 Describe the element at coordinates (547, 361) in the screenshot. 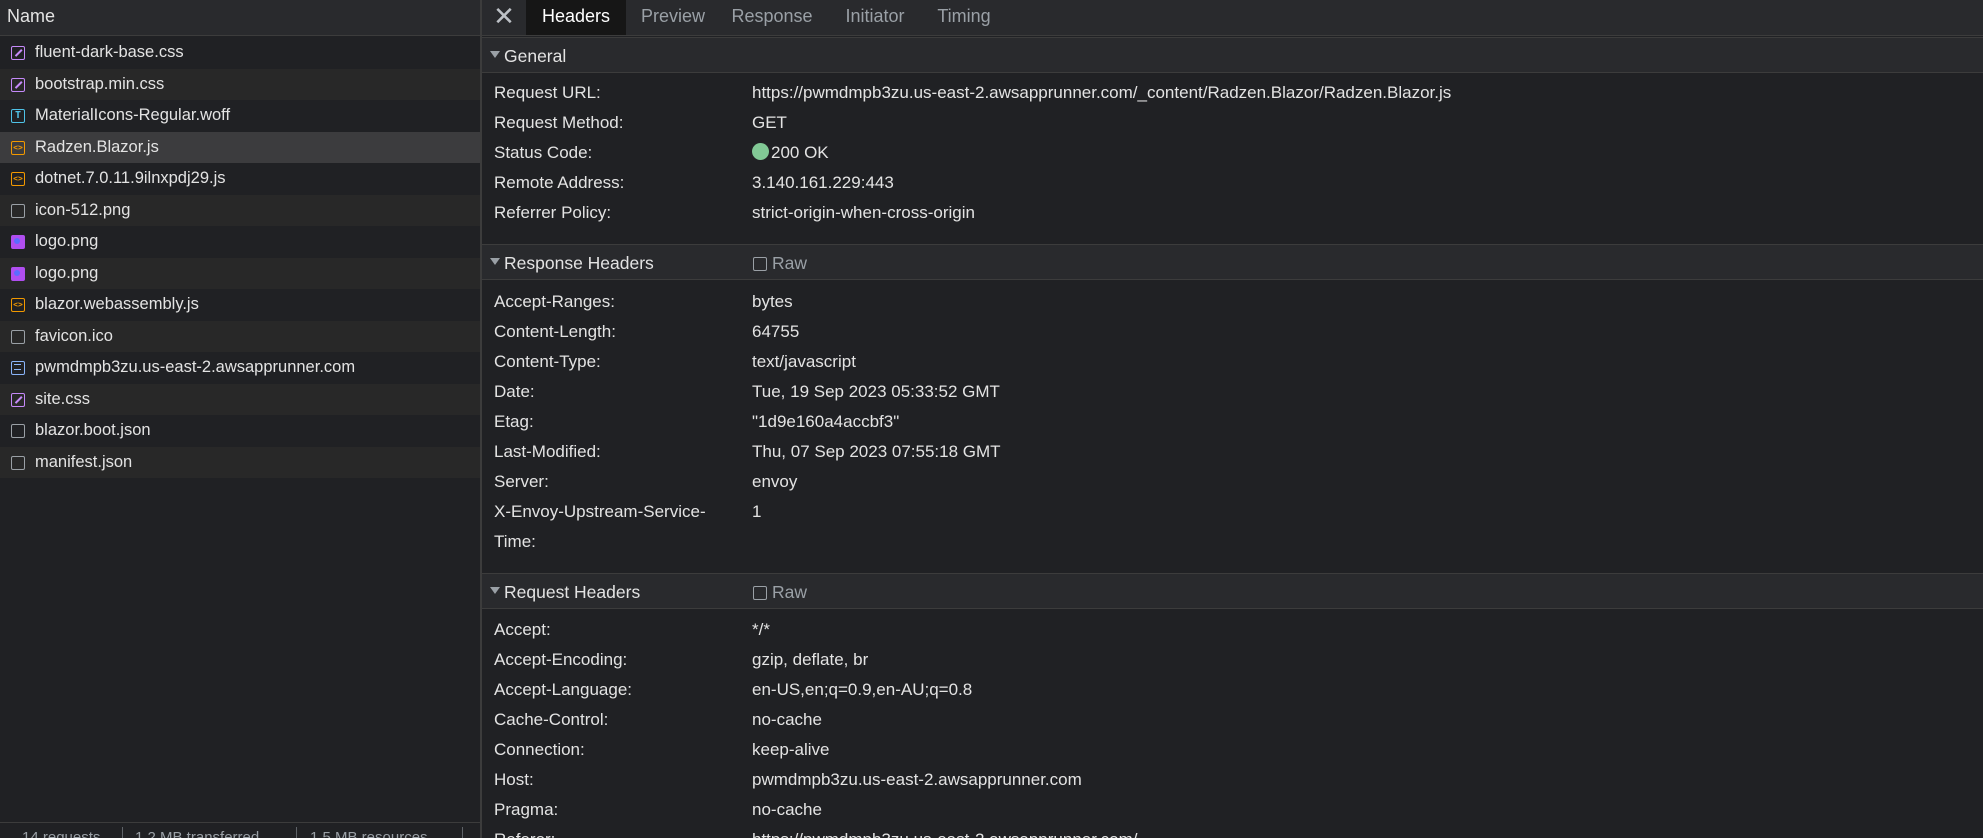

I see `header-key: Content-Type:` at that location.